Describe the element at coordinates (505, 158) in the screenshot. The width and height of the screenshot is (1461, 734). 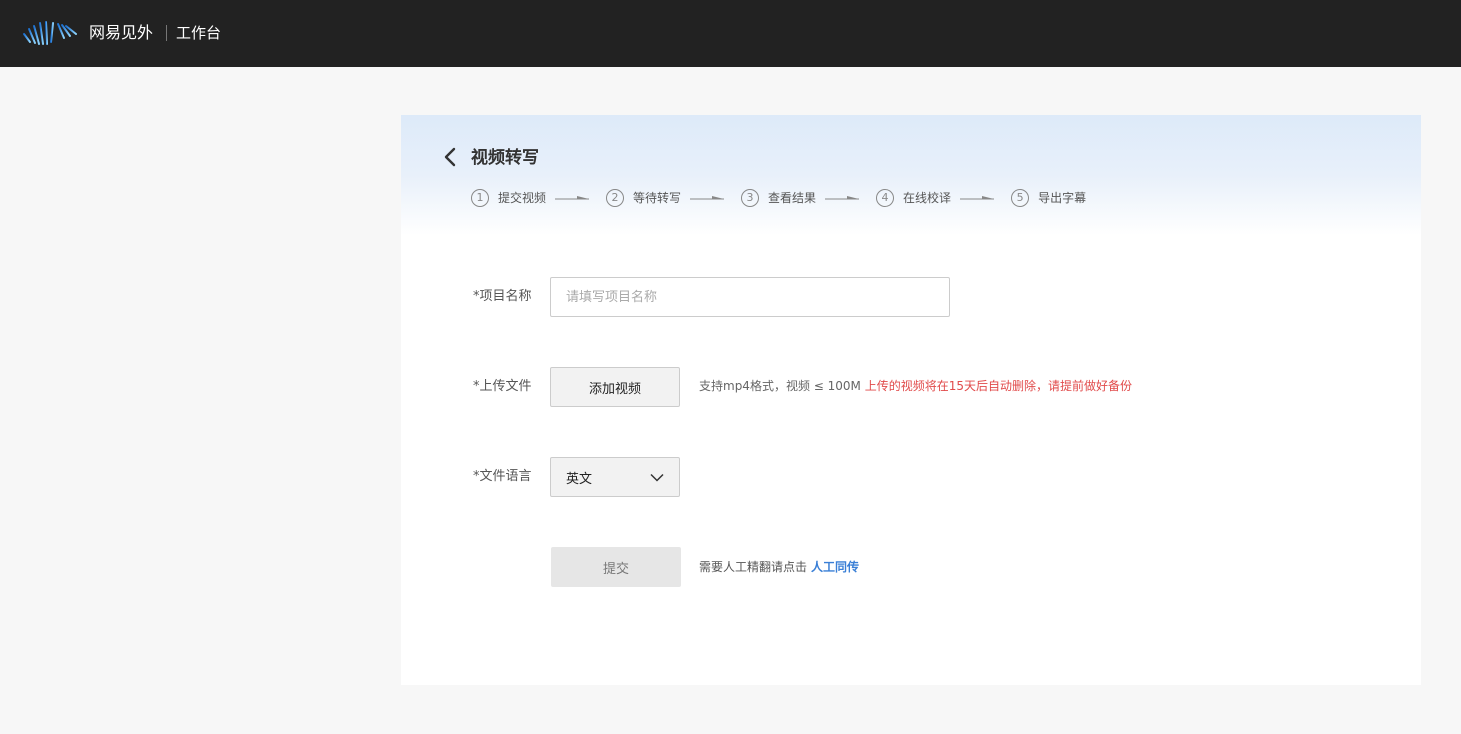
I see `page-title: 视频转写` at that location.